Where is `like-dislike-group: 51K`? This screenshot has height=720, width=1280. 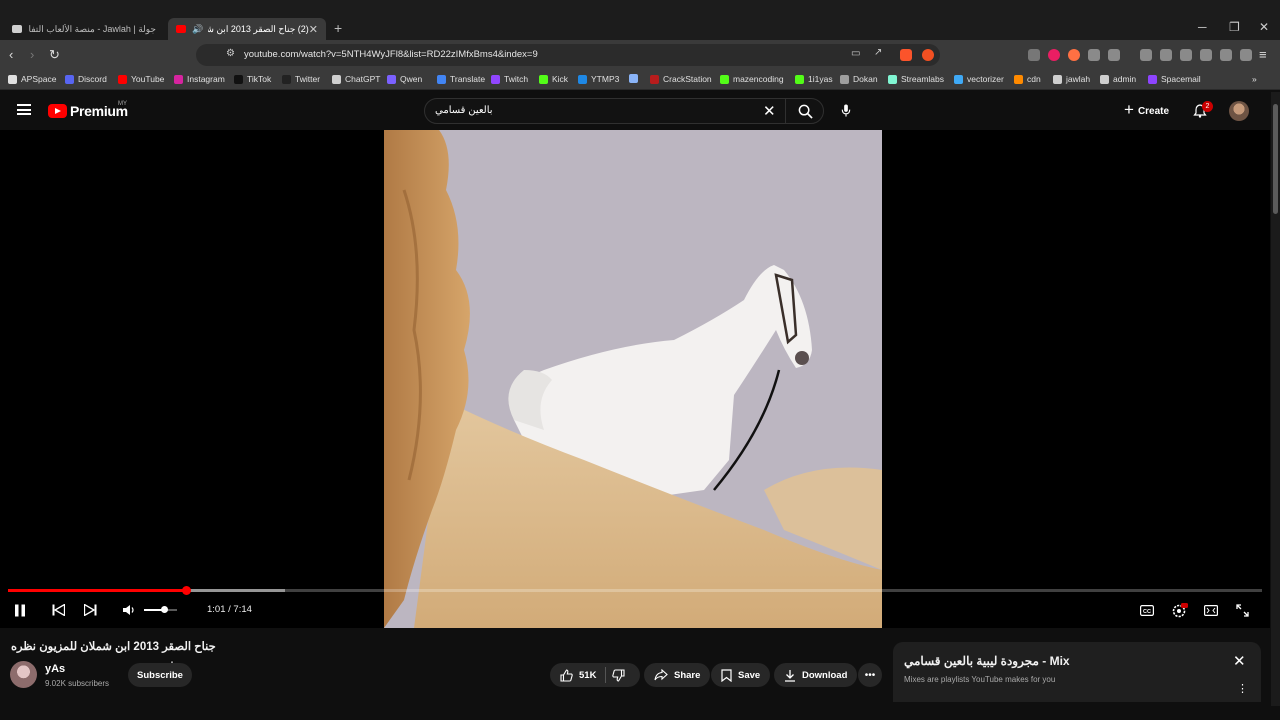 like-dislike-group: 51K is located at coordinates (595, 675).